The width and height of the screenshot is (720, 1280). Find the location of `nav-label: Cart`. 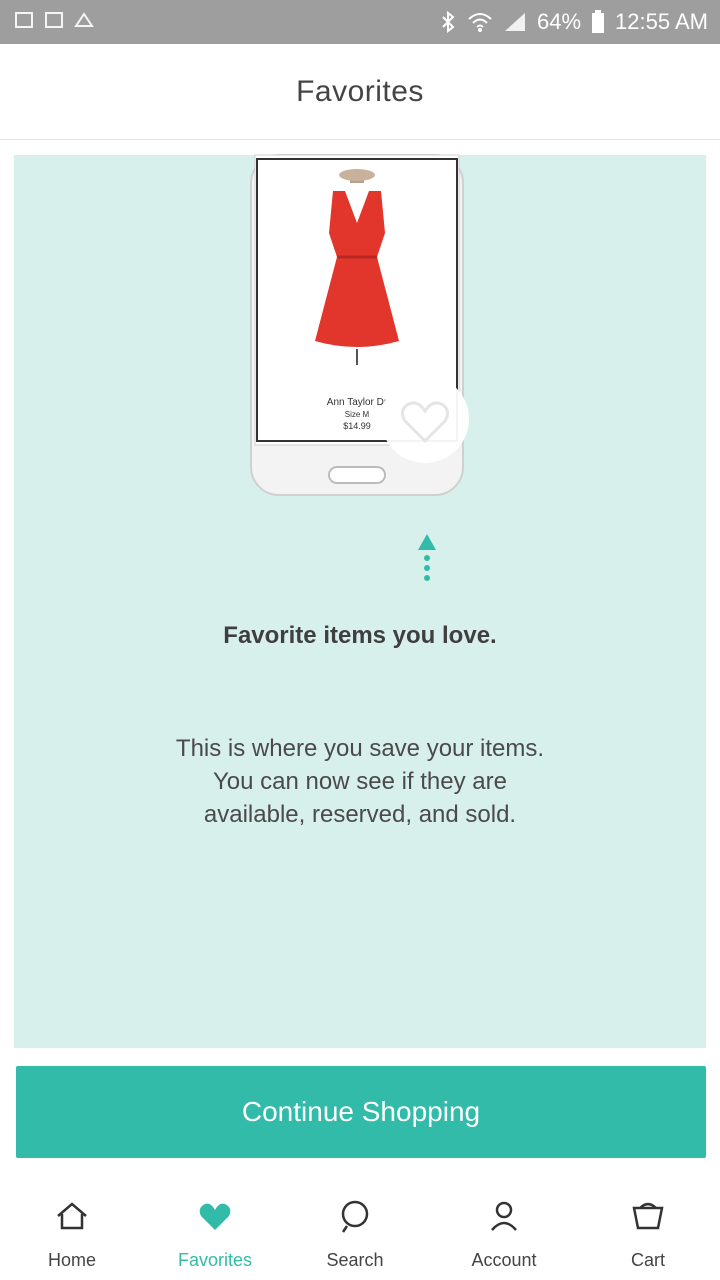

nav-label: Cart is located at coordinates (647, 1260).